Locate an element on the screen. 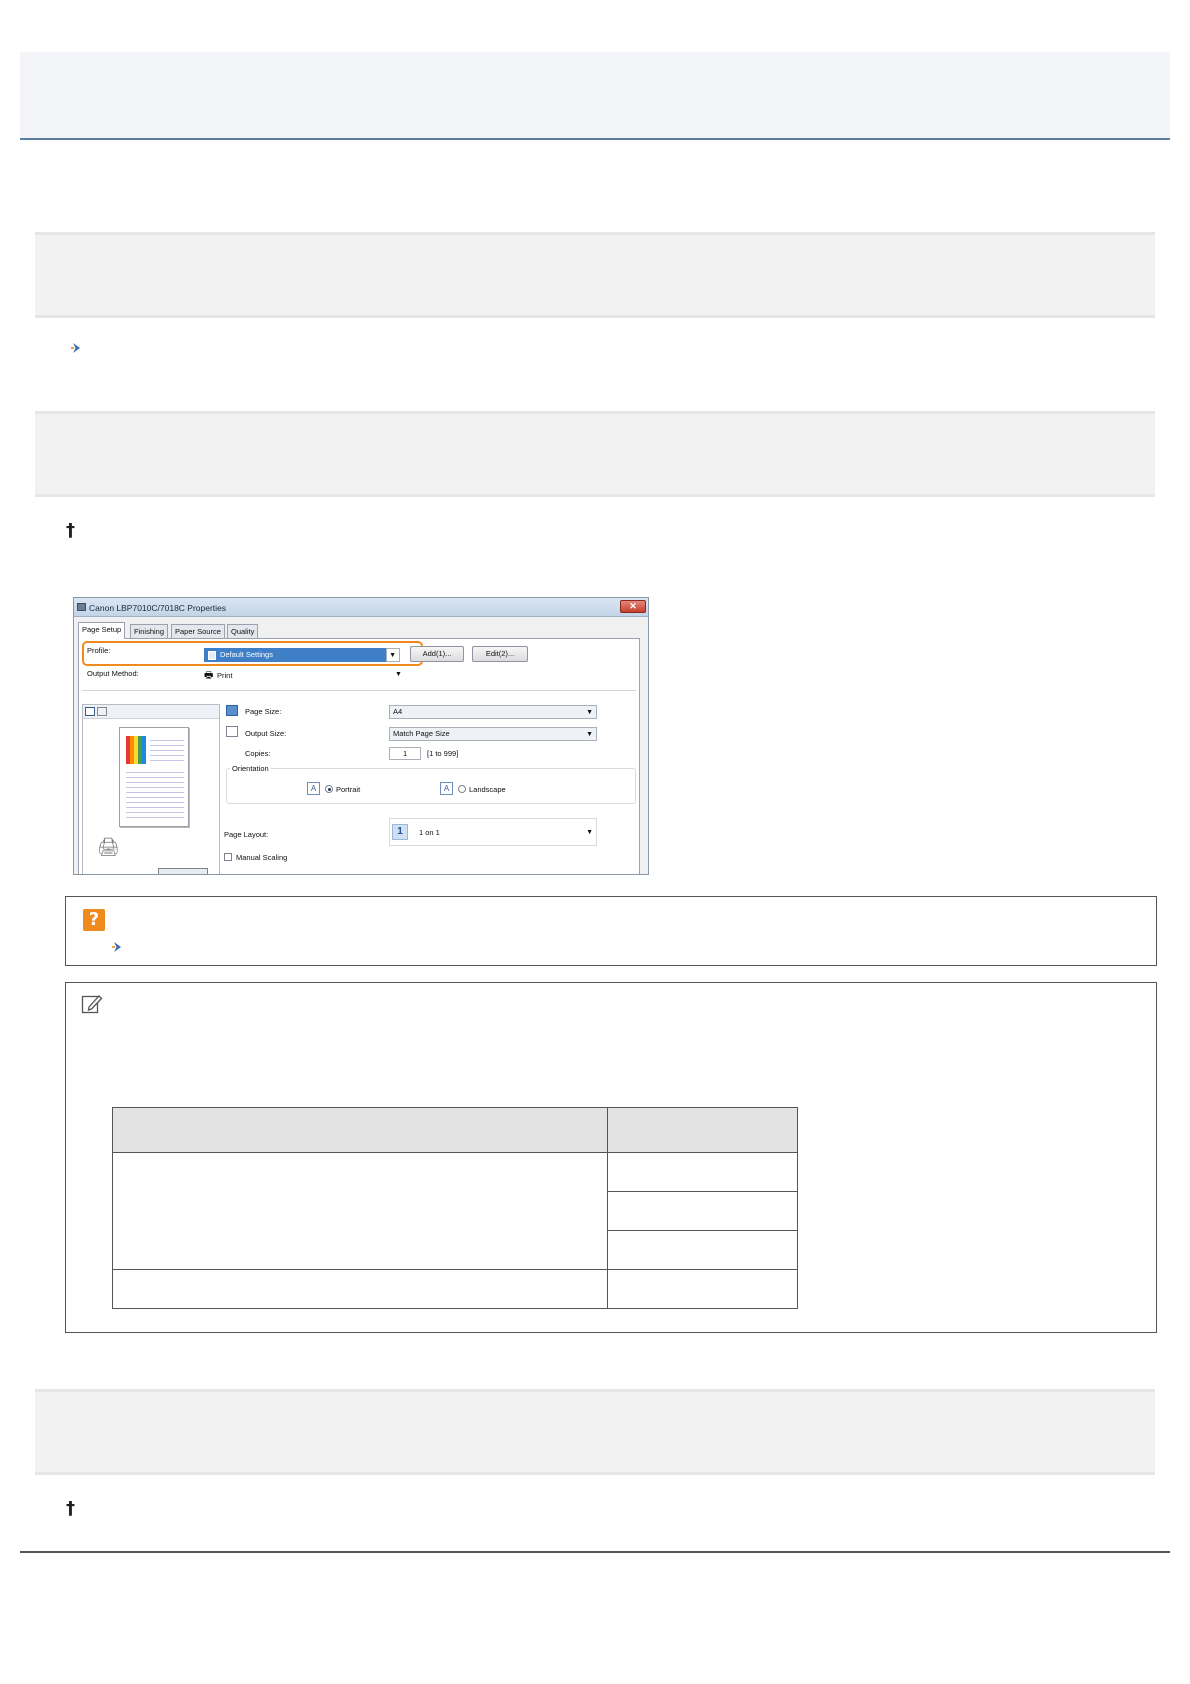  note-table is located at coordinates (455, 1208).